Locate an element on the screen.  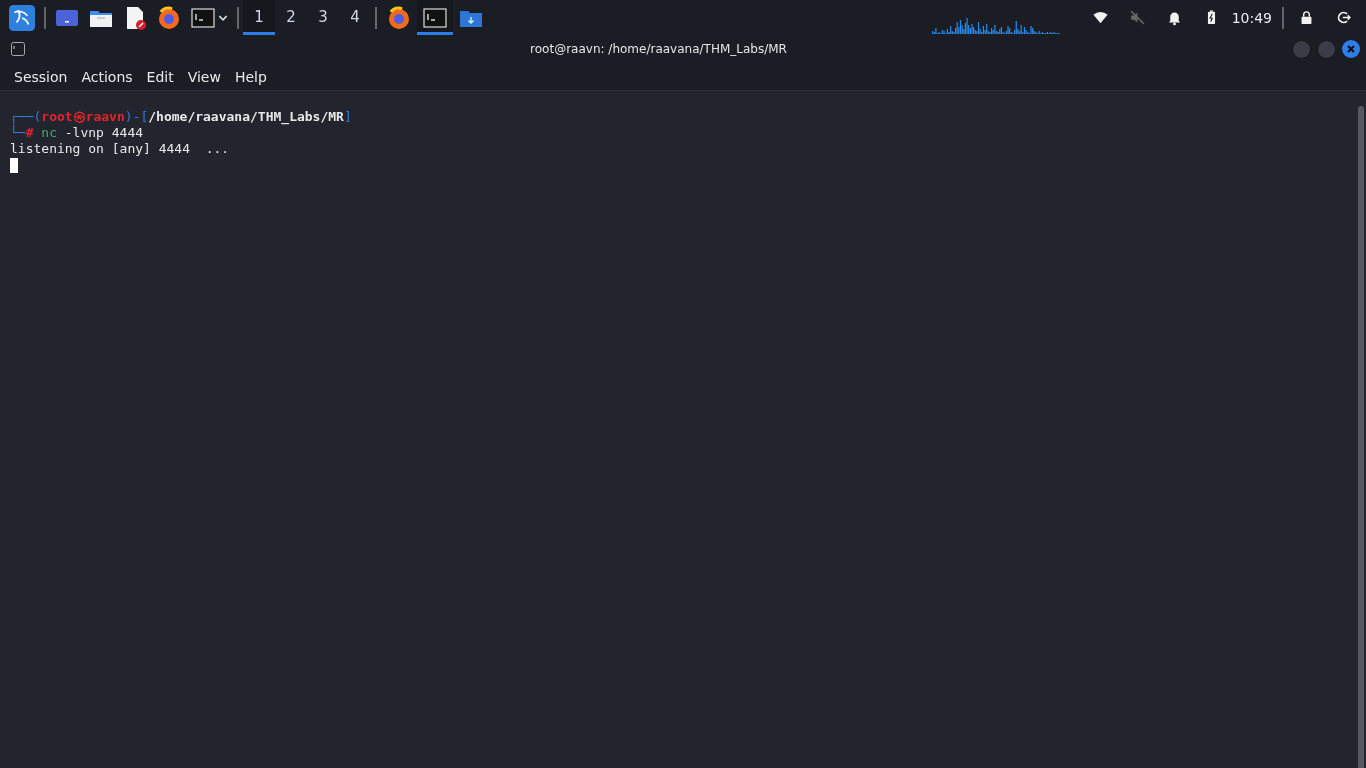
prompt-frame: ┌──( is located at coordinates (26, 116).